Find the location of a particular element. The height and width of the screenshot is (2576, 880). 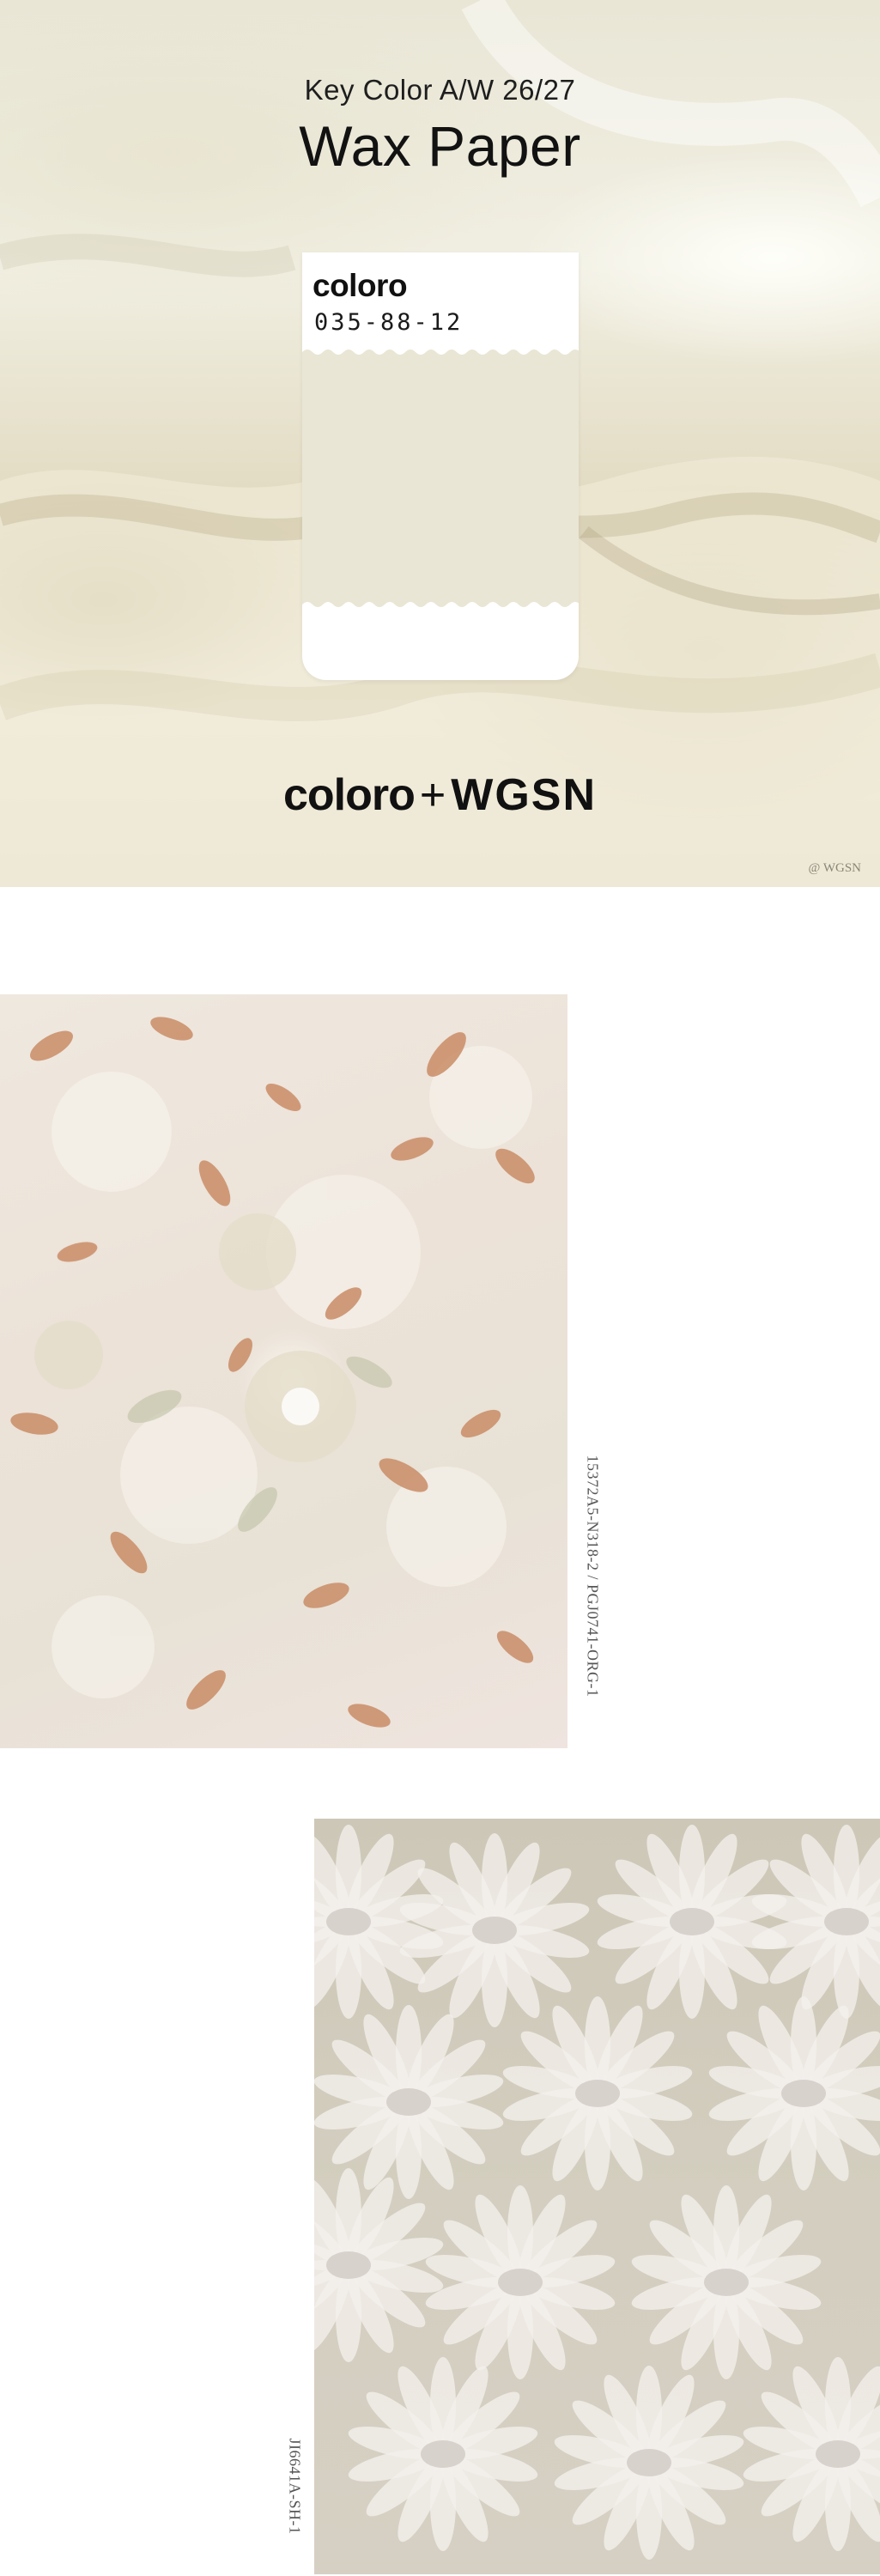

swatch-brand-logo: coloro is located at coordinates (360, 285).